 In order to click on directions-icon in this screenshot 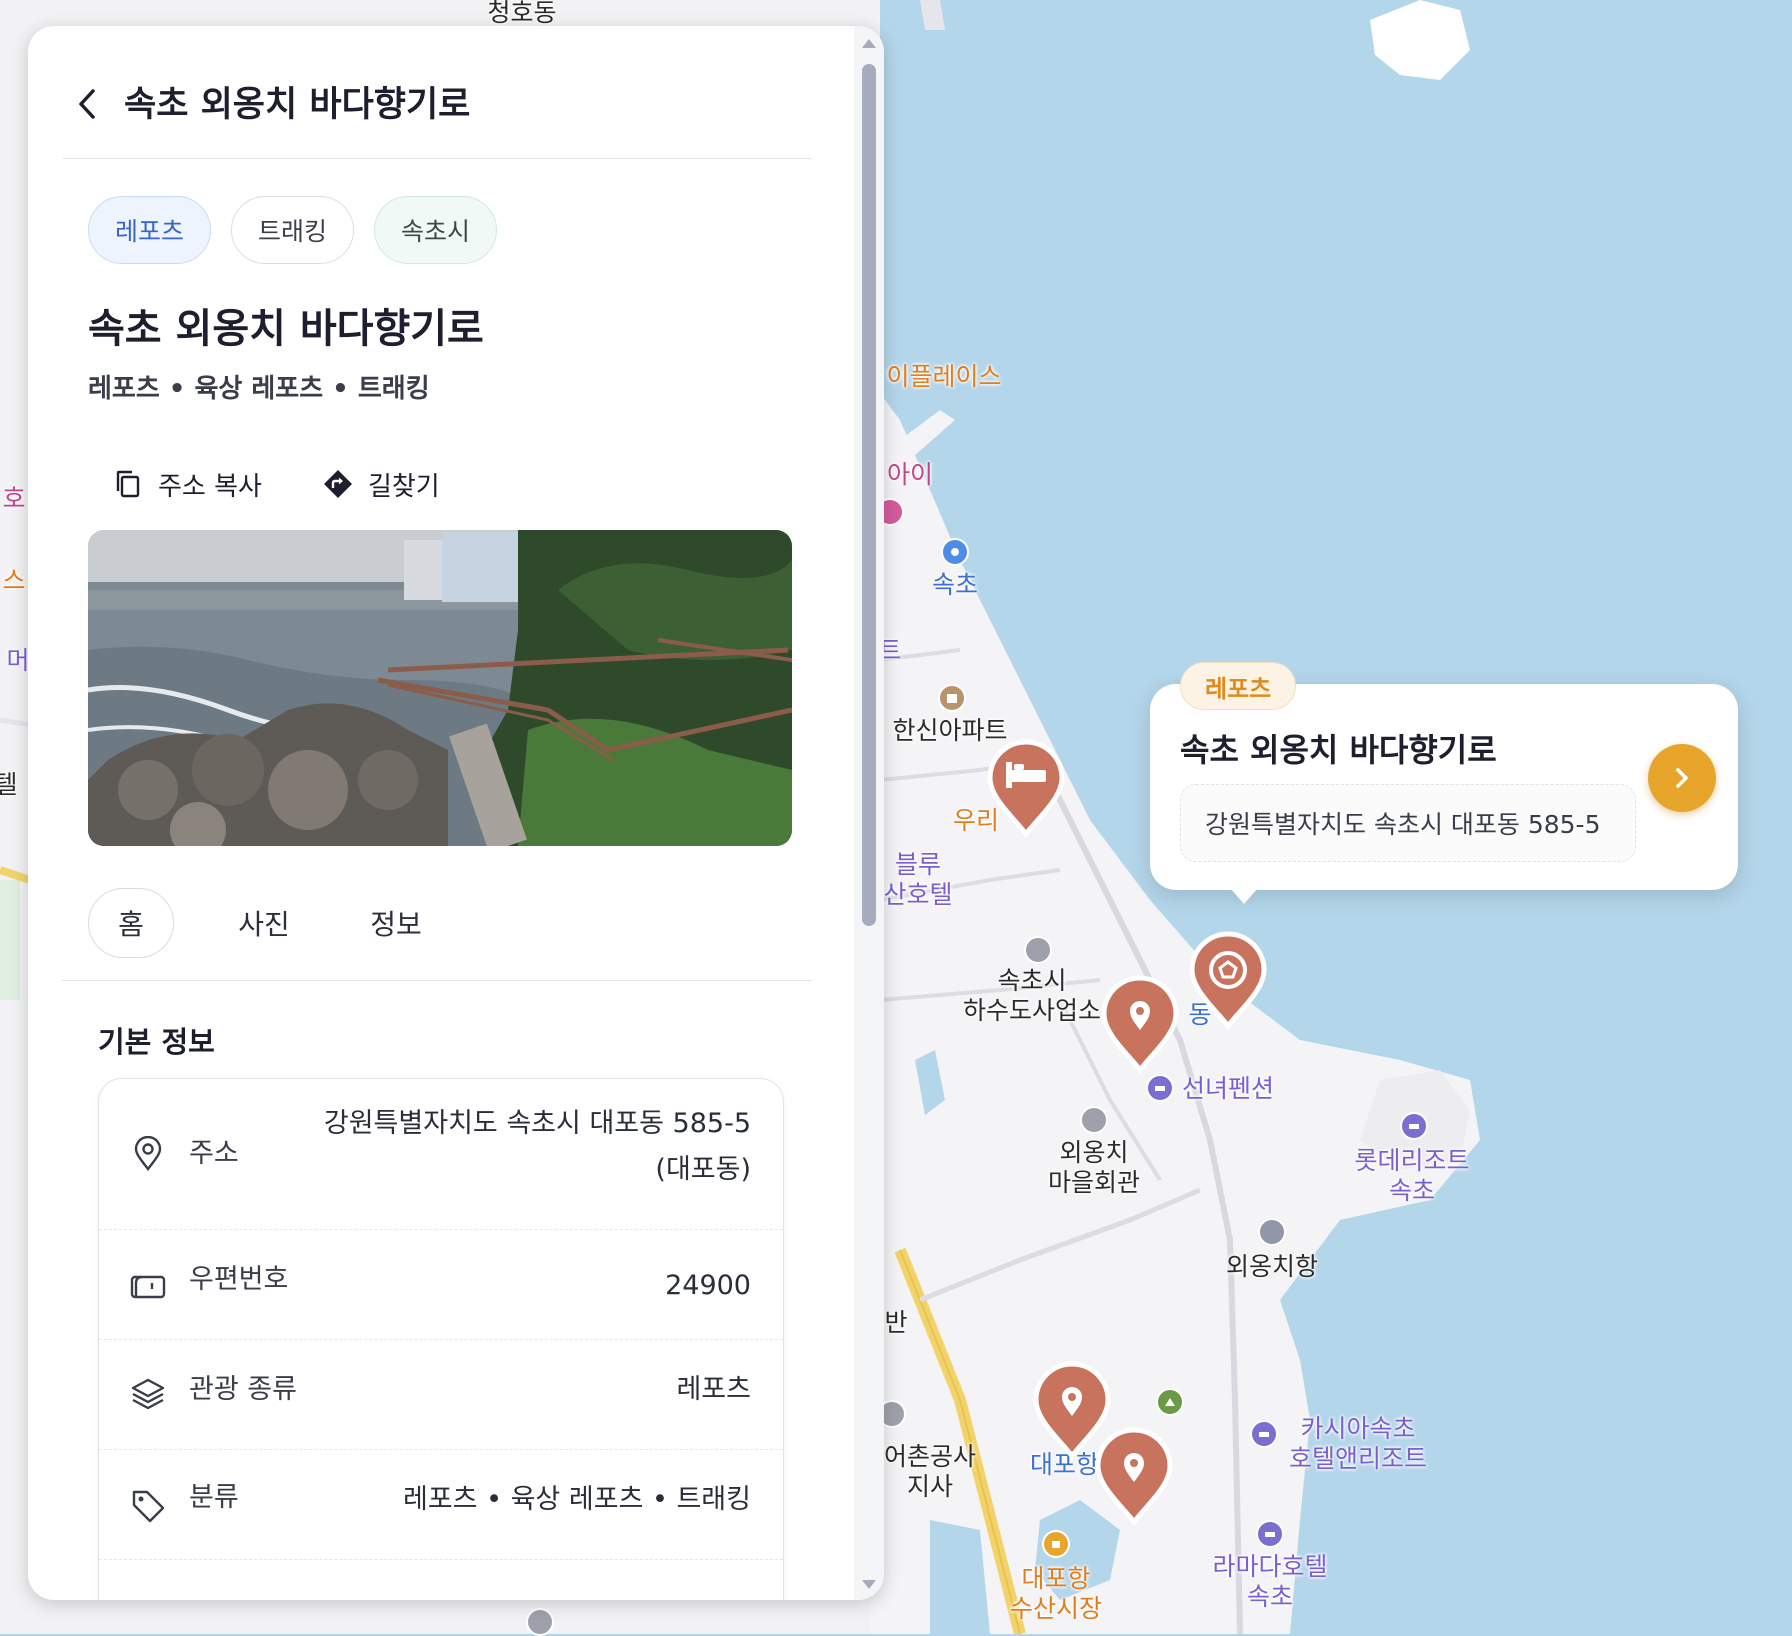, I will do `click(338, 484)`.